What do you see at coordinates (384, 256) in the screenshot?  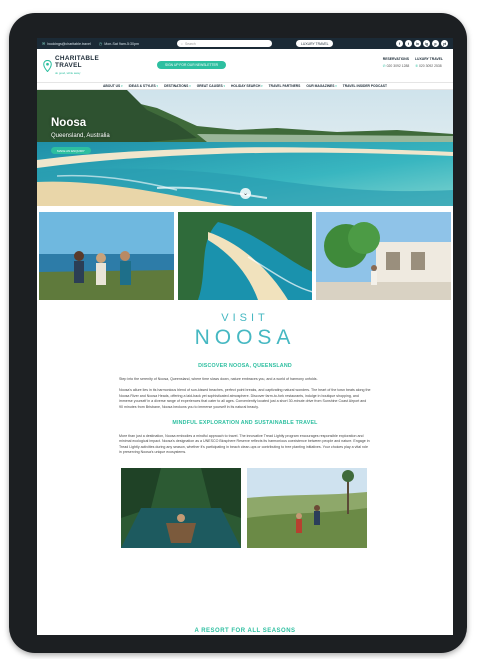 I see `gallery-photo-street` at bounding box center [384, 256].